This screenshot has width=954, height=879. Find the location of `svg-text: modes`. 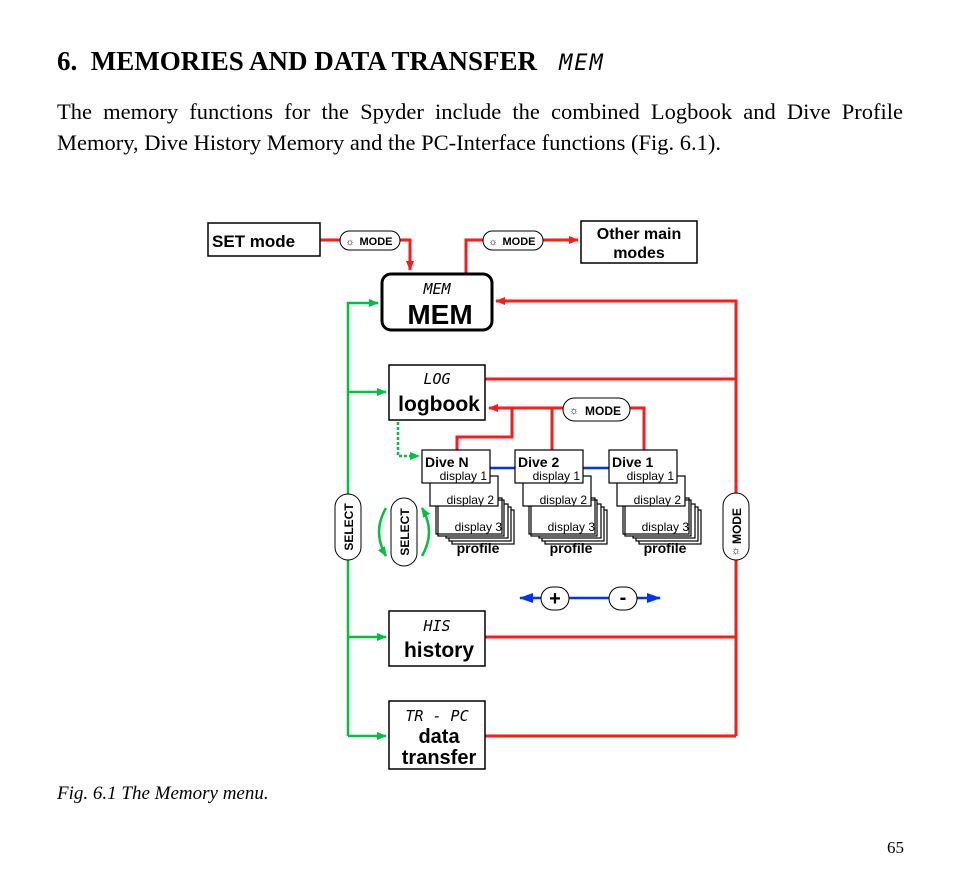

svg-text: modes is located at coordinates (639, 253).